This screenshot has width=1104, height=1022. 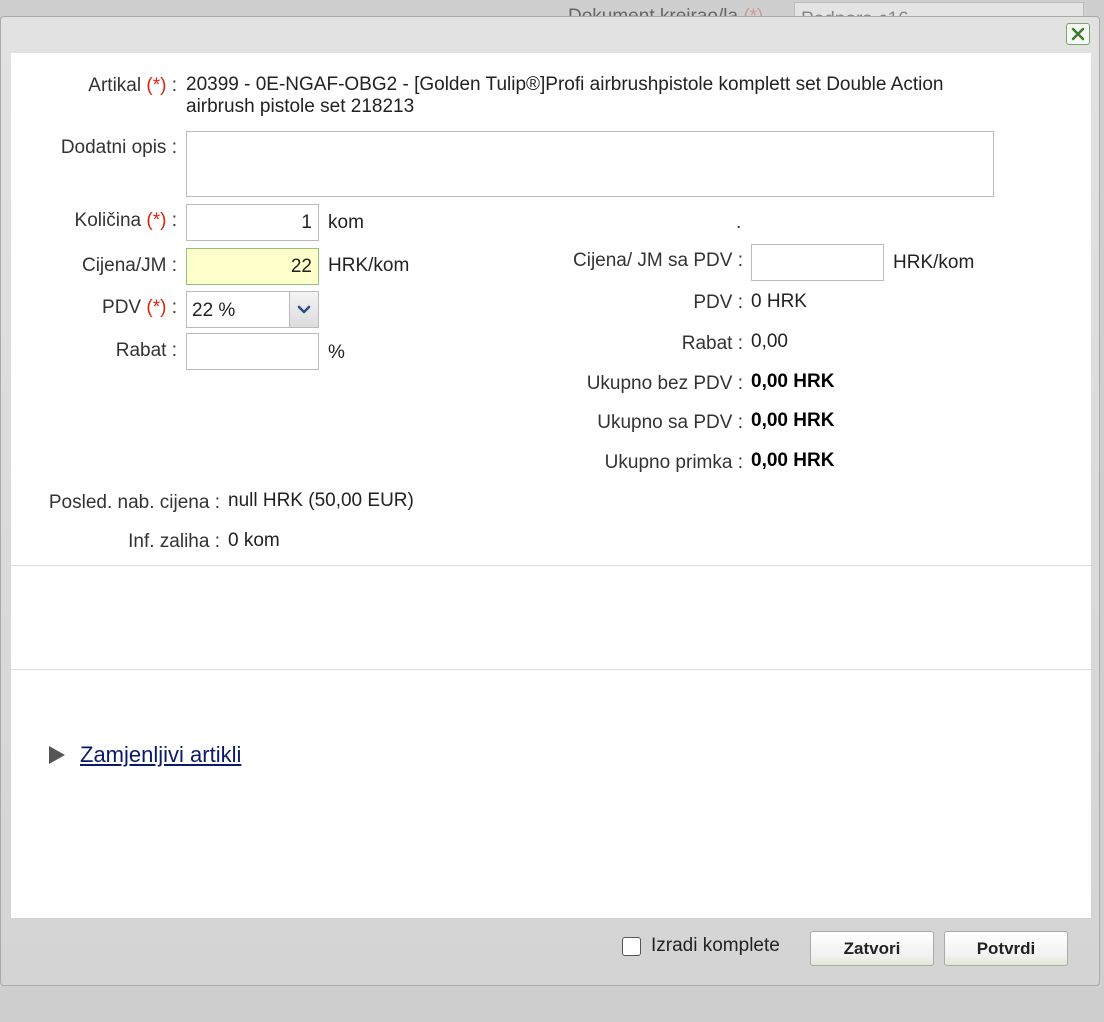 I want to click on zatvori-button: Zatvori, so click(x=872, y=948).